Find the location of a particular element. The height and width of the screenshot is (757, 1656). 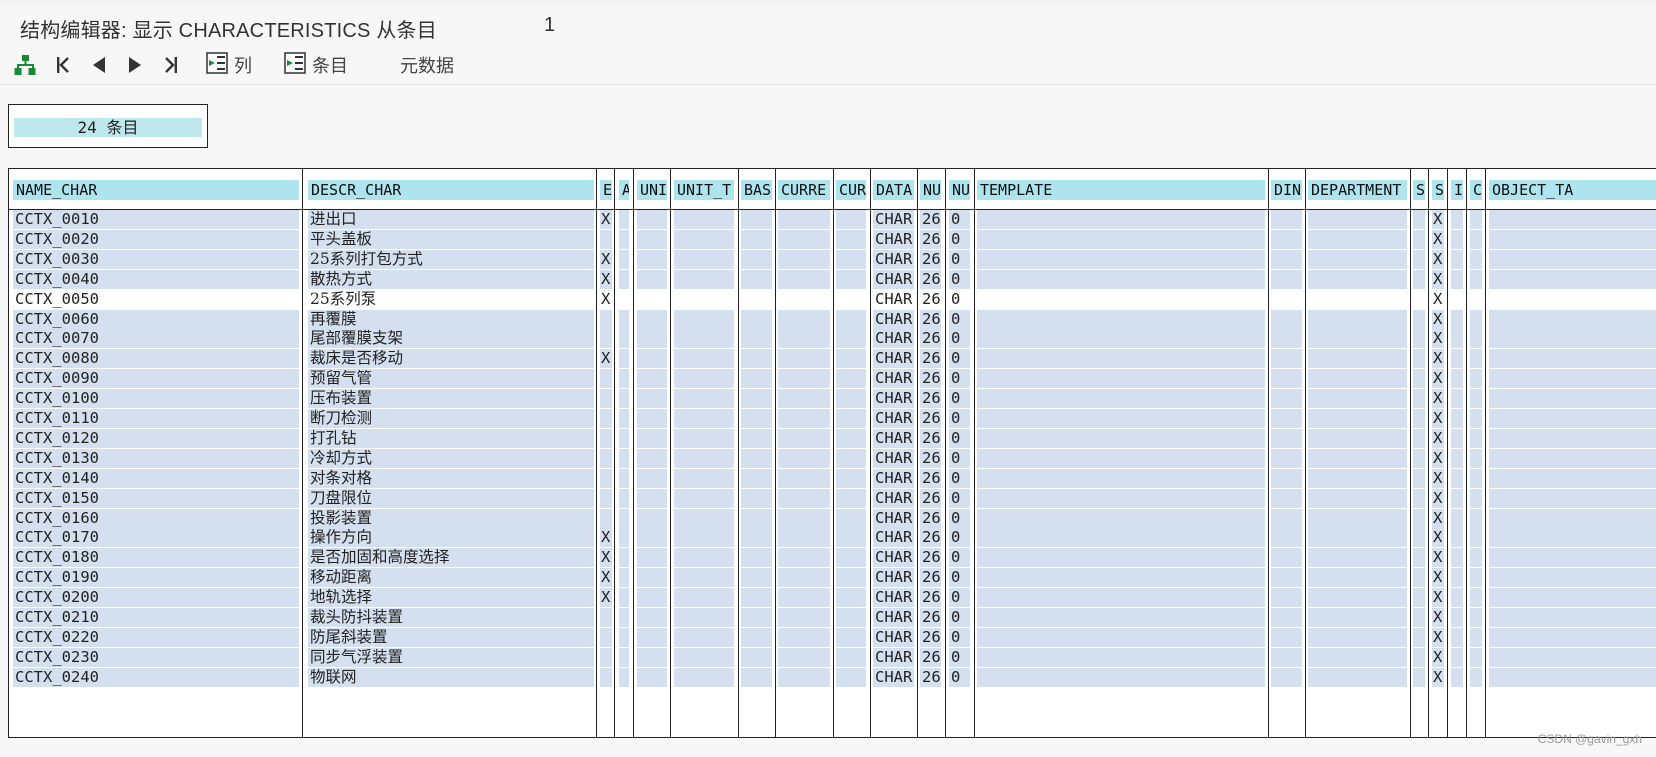

table-cell: 投影装置 is located at coordinates (451, 518).